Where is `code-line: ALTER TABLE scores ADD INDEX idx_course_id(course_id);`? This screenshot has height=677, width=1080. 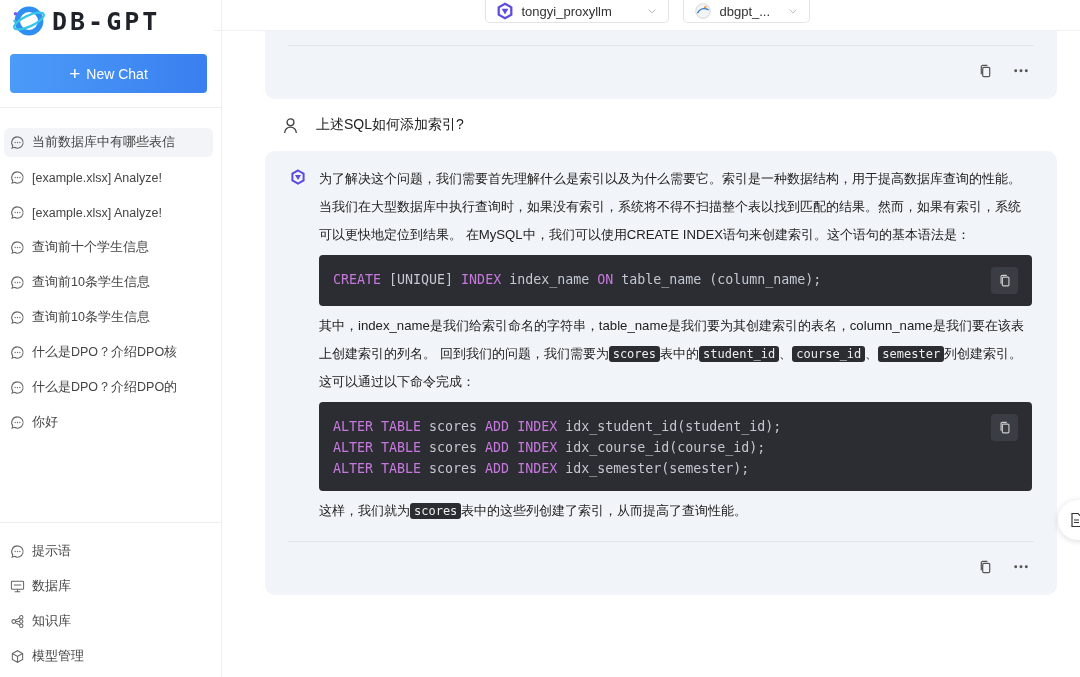
code-line: ALTER TABLE scores ADD INDEX idx_course_id(course_id); is located at coordinates (550, 448).